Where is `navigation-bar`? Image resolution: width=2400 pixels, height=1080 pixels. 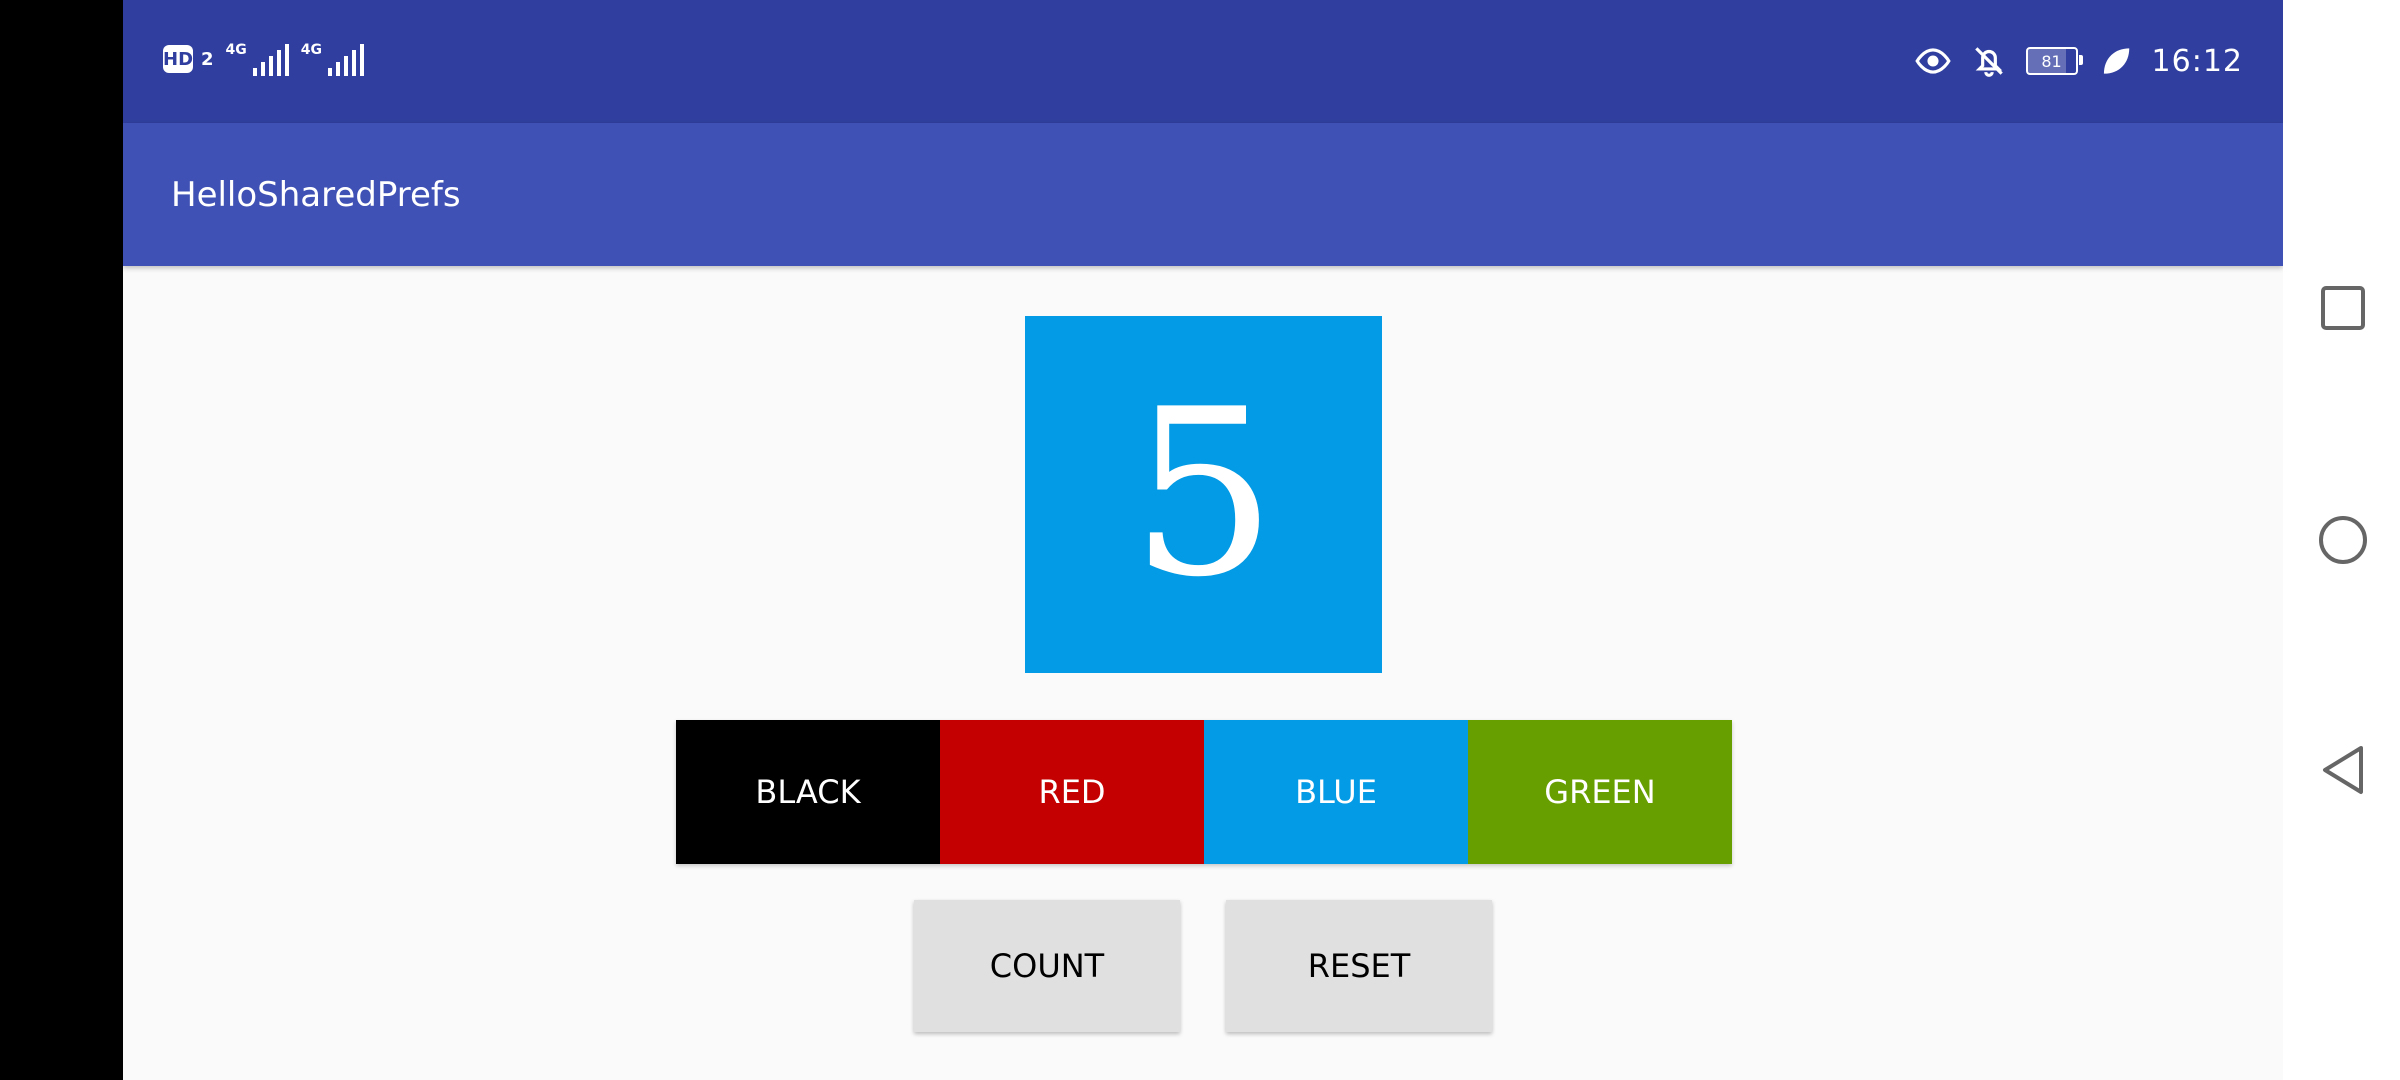 navigation-bar is located at coordinates (2341, 540).